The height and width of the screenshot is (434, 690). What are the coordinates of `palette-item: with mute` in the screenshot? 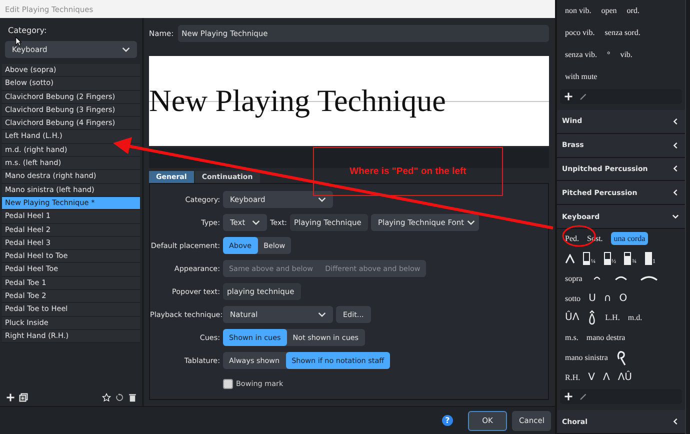 It's located at (581, 76).